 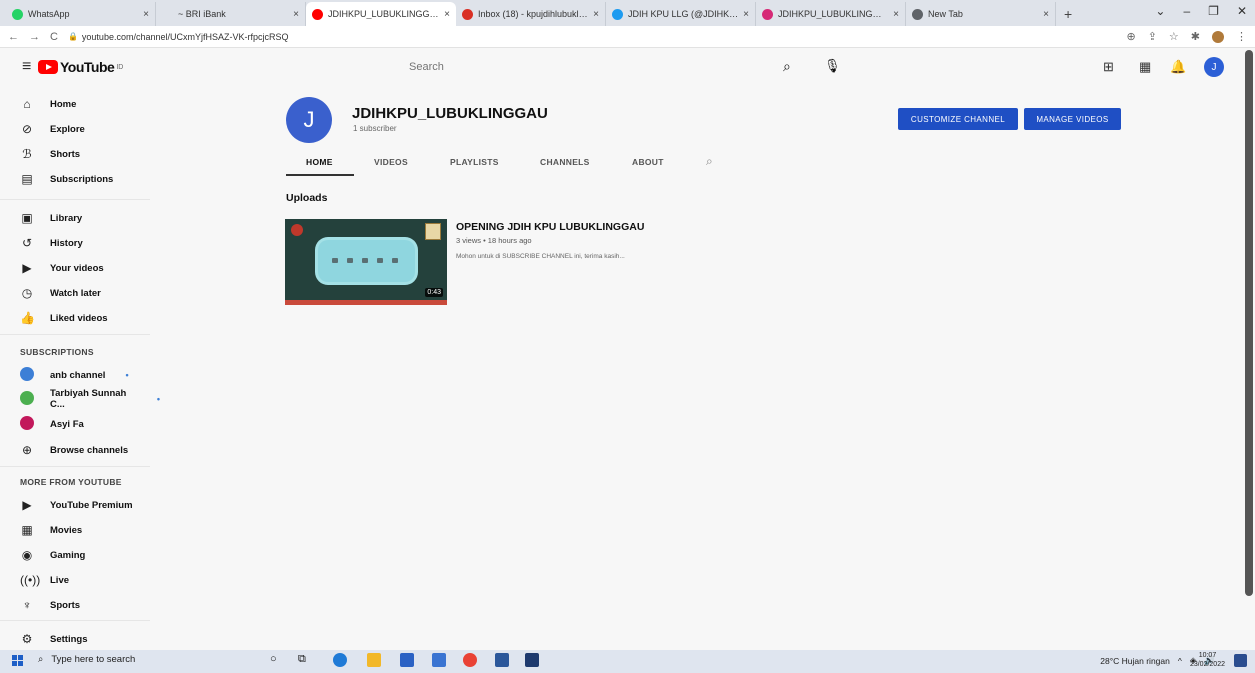 What do you see at coordinates (34, 37) in the screenshot?
I see `forward-icon: →` at bounding box center [34, 37].